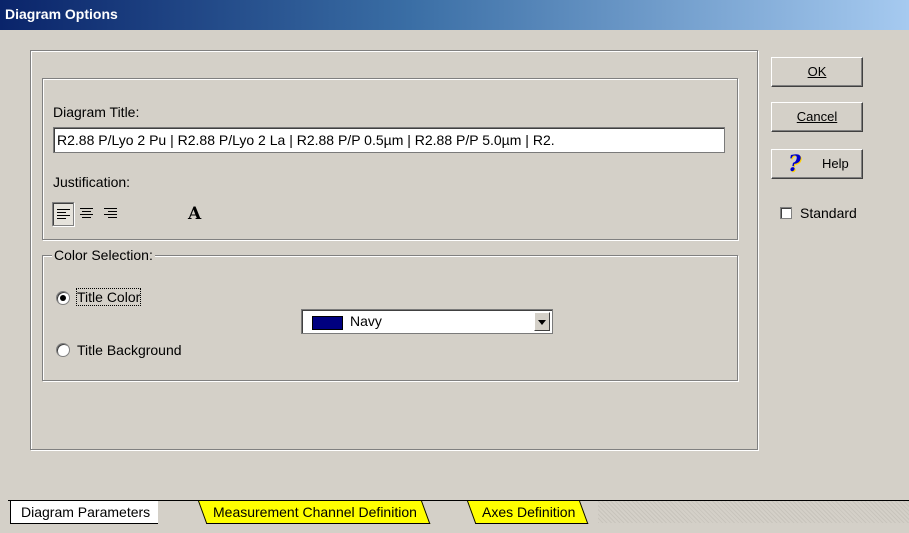 Image resolution: width=909 pixels, height=533 pixels. I want to click on tab-diagram-parameters-label: Diagram Parameters, so click(86, 512).